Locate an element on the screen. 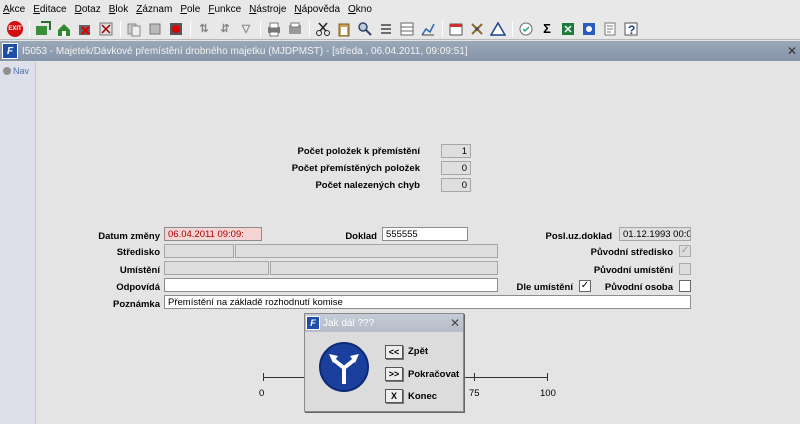 The height and width of the screenshot is (424, 800). print-button is located at coordinates (274, 29).